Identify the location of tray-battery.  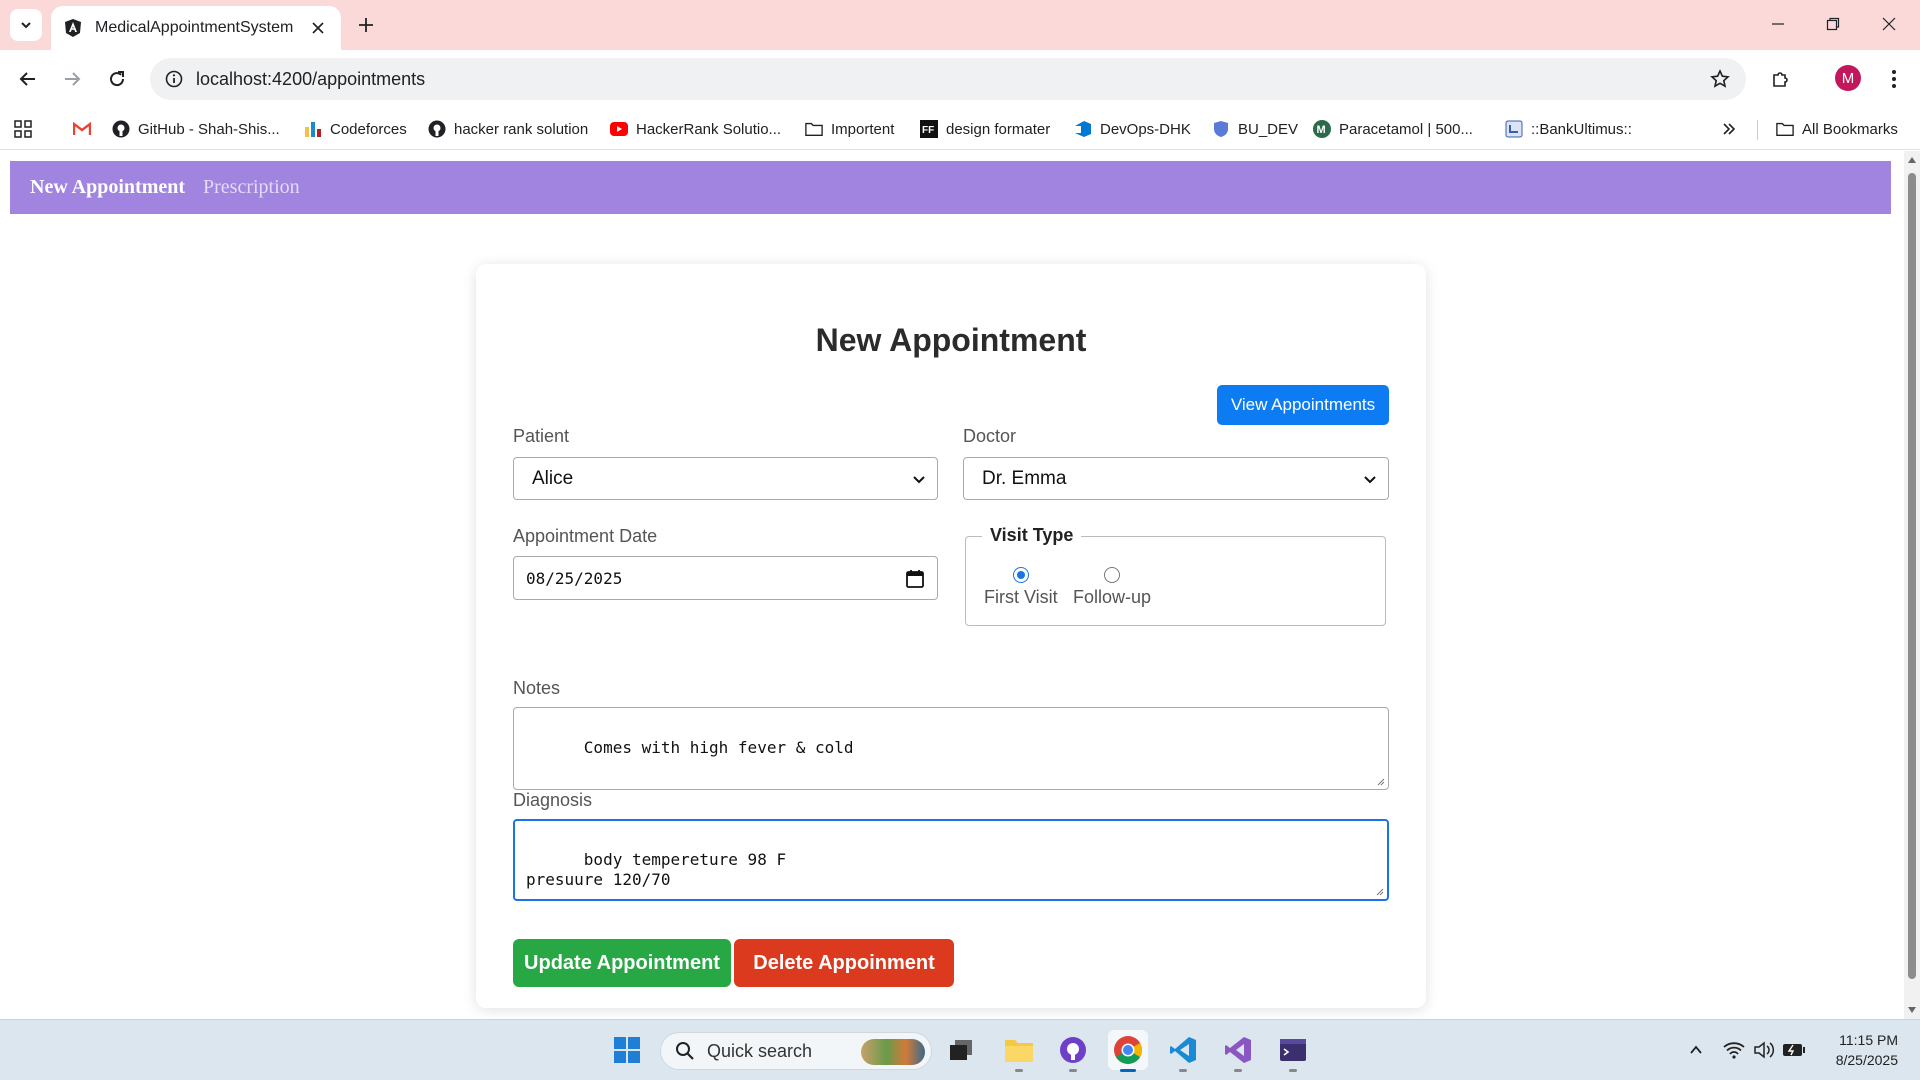
(1794, 1050).